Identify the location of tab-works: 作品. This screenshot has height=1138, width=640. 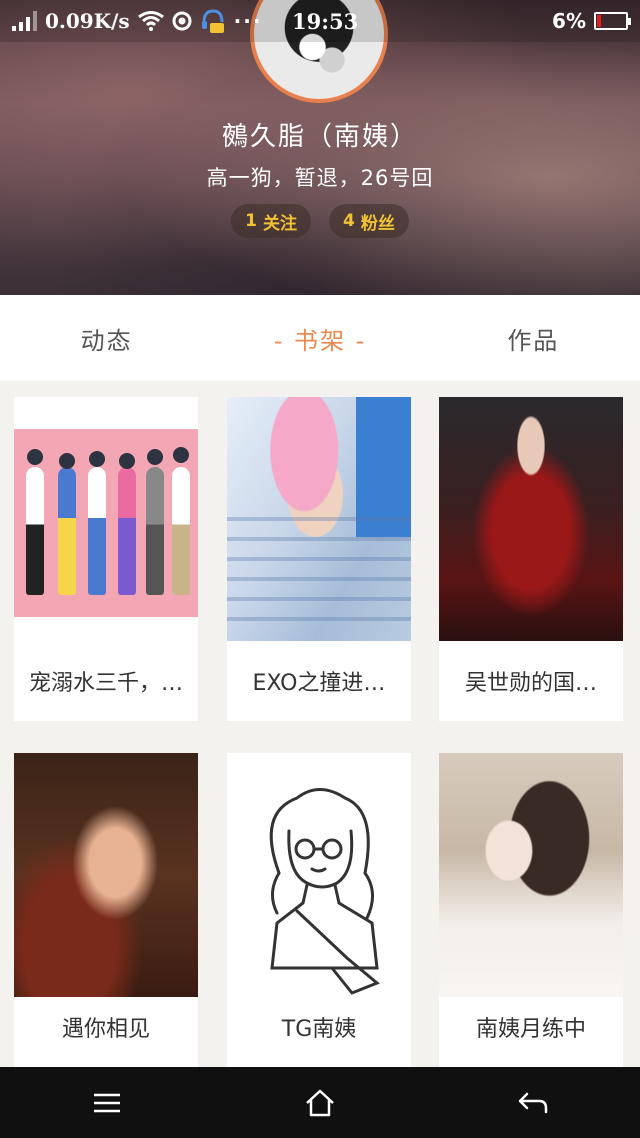
(533, 338).